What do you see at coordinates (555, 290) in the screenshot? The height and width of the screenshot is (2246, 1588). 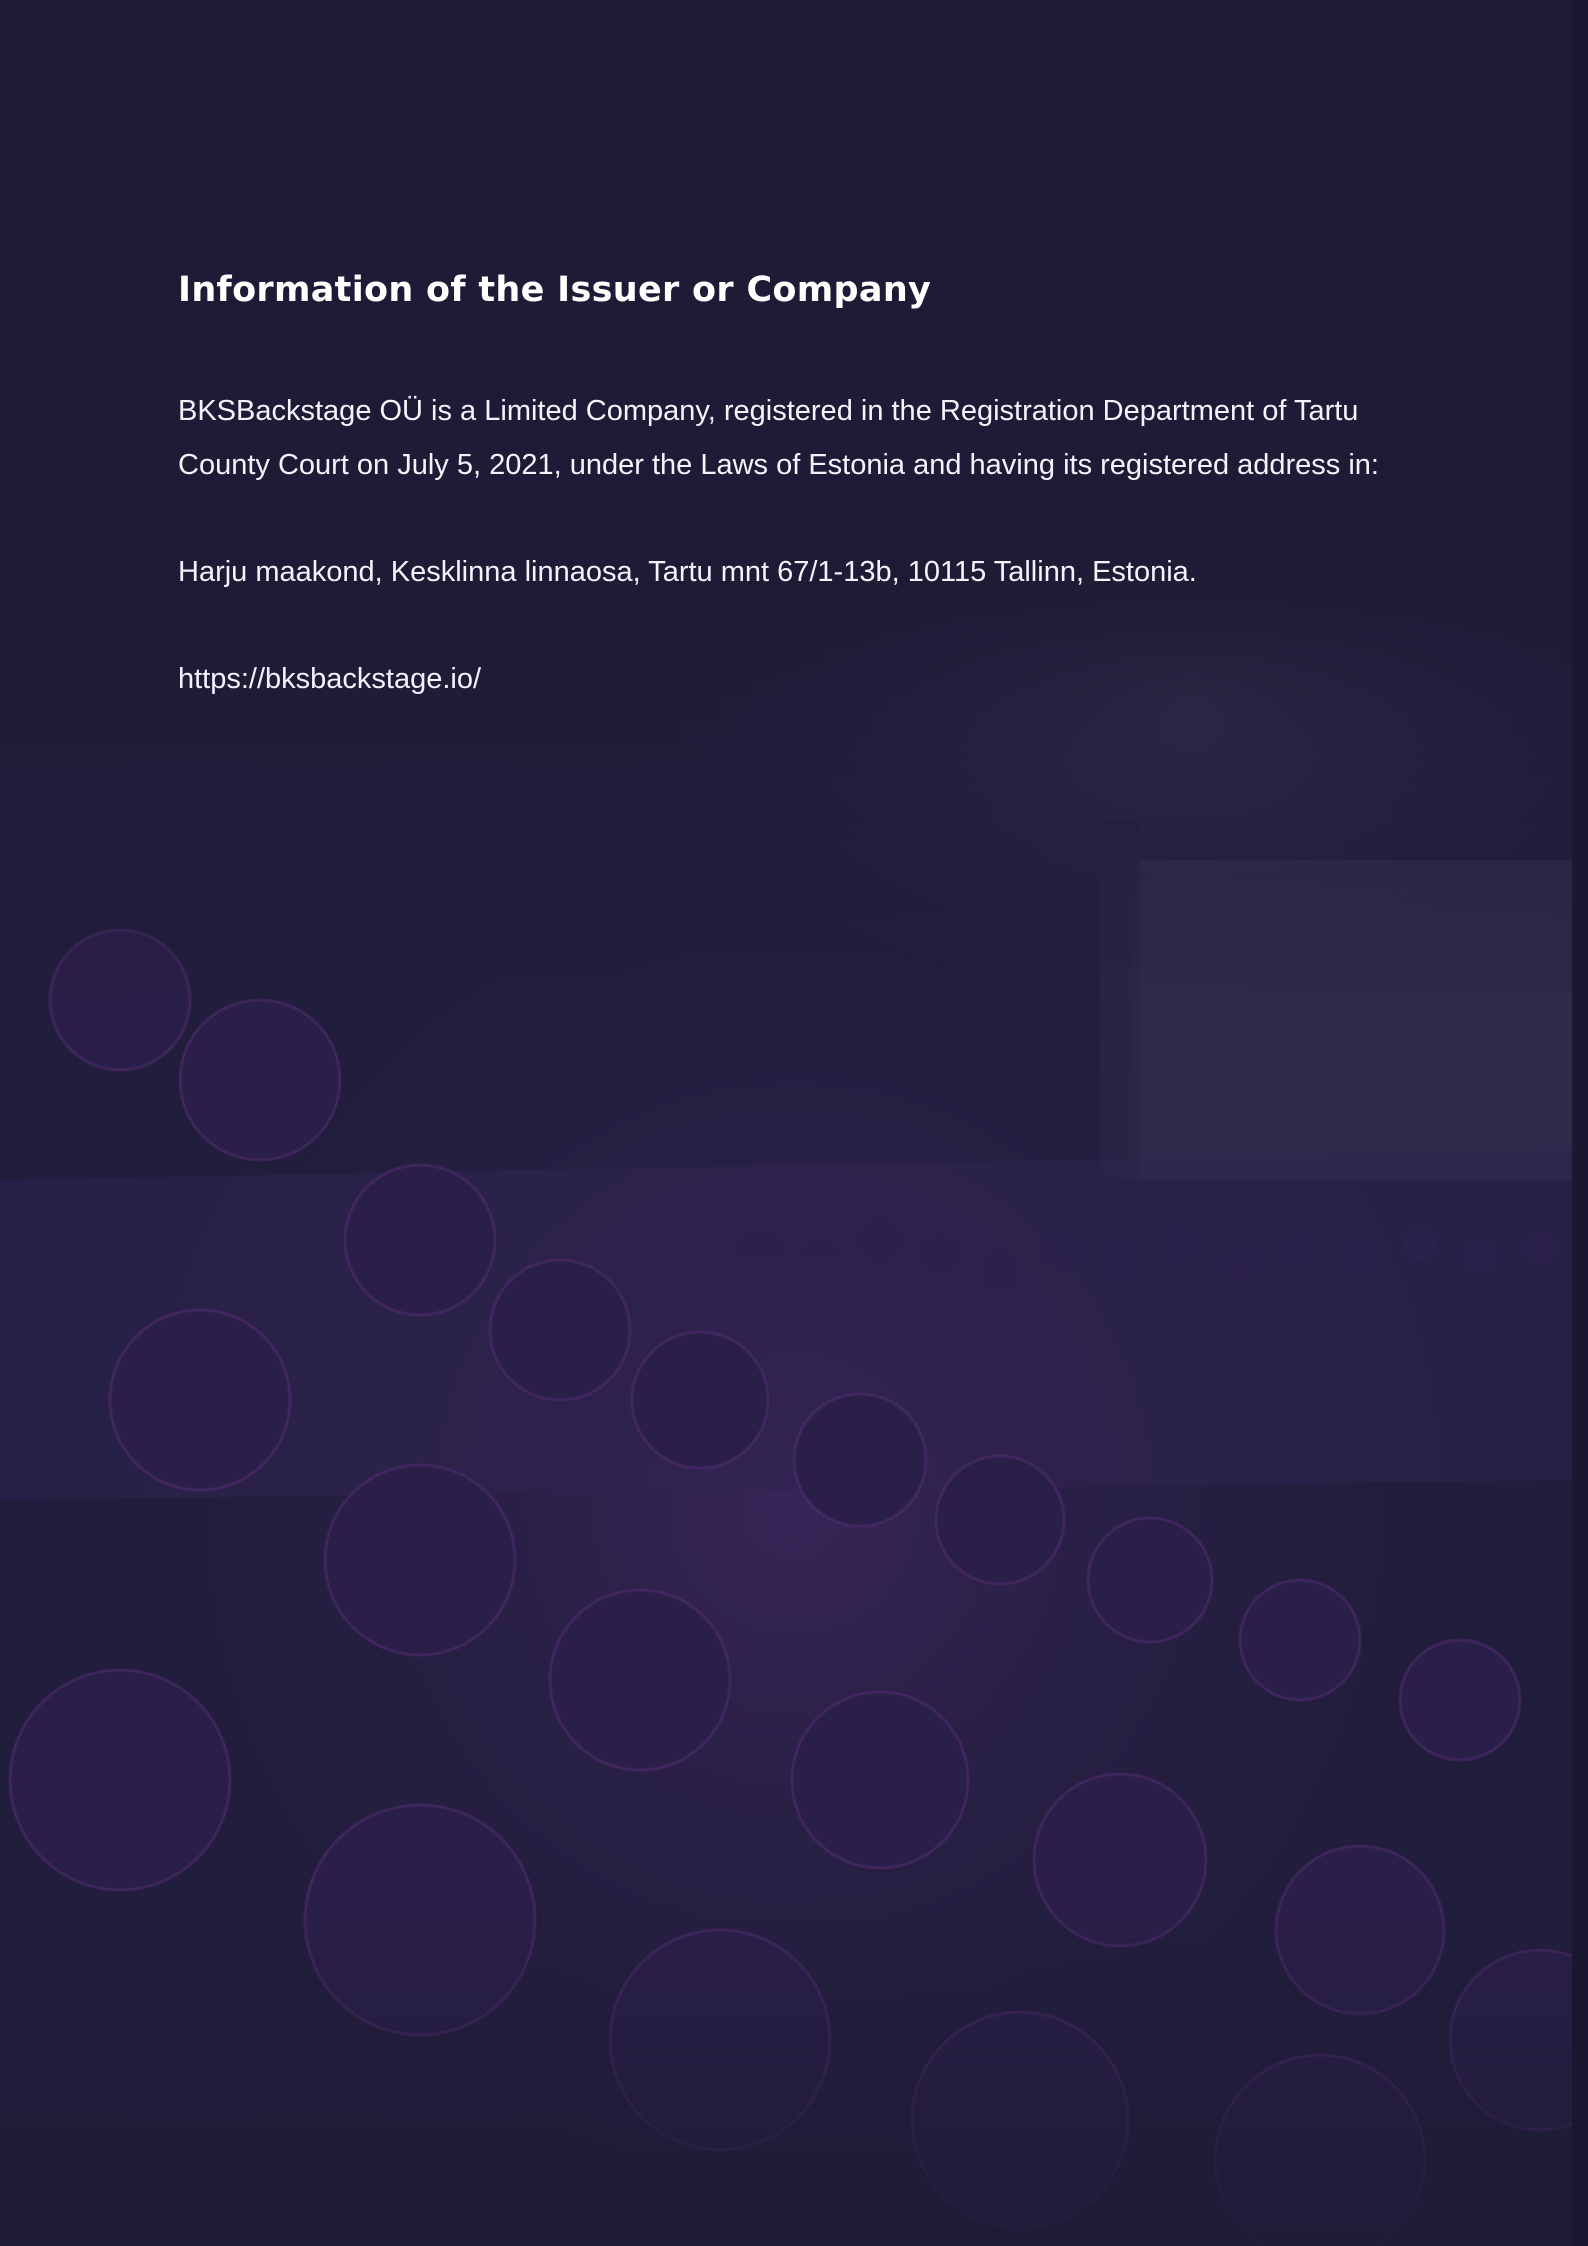 I see `section-title: Information of the Issuer or Company` at bounding box center [555, 290].